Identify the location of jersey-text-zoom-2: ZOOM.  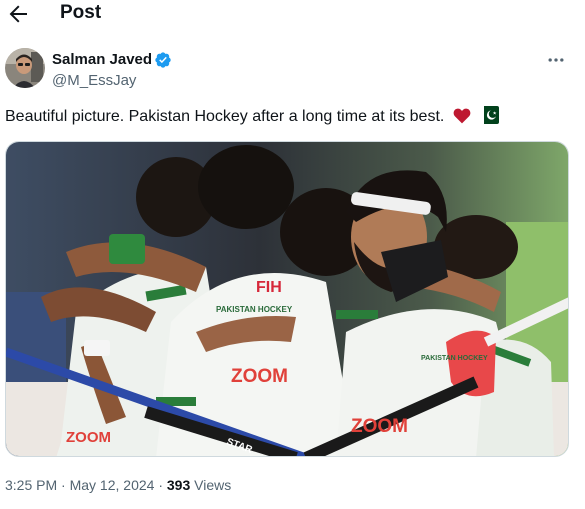
(379, 426).